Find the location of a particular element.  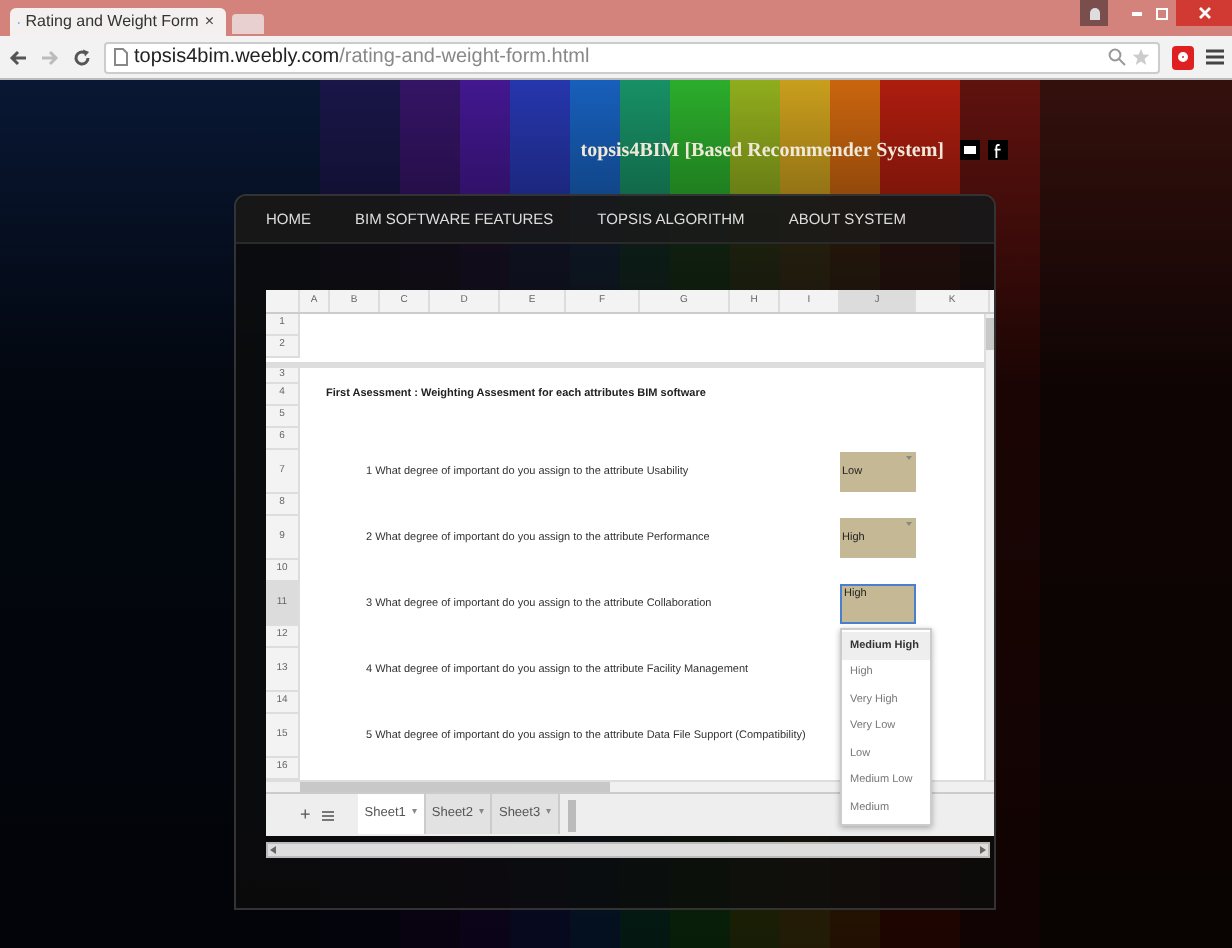

page-scrollbar is located at coordinates (628, 850).